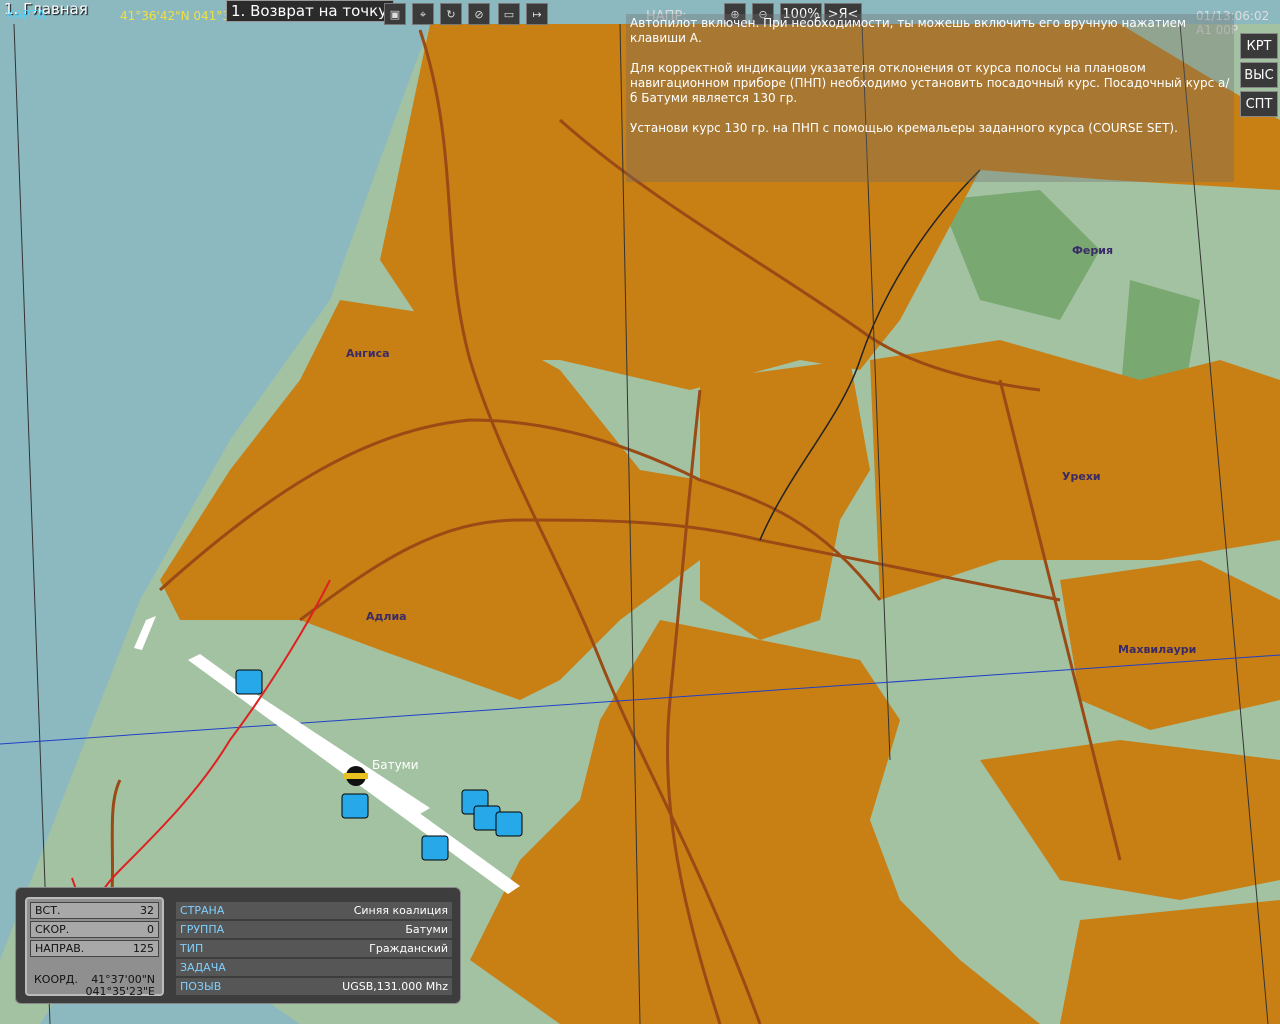  What do you see at coordinates (60, 948) in the screenshot?
I see `heading-label: НАПРАВ.` at bounding box center [60, 948].